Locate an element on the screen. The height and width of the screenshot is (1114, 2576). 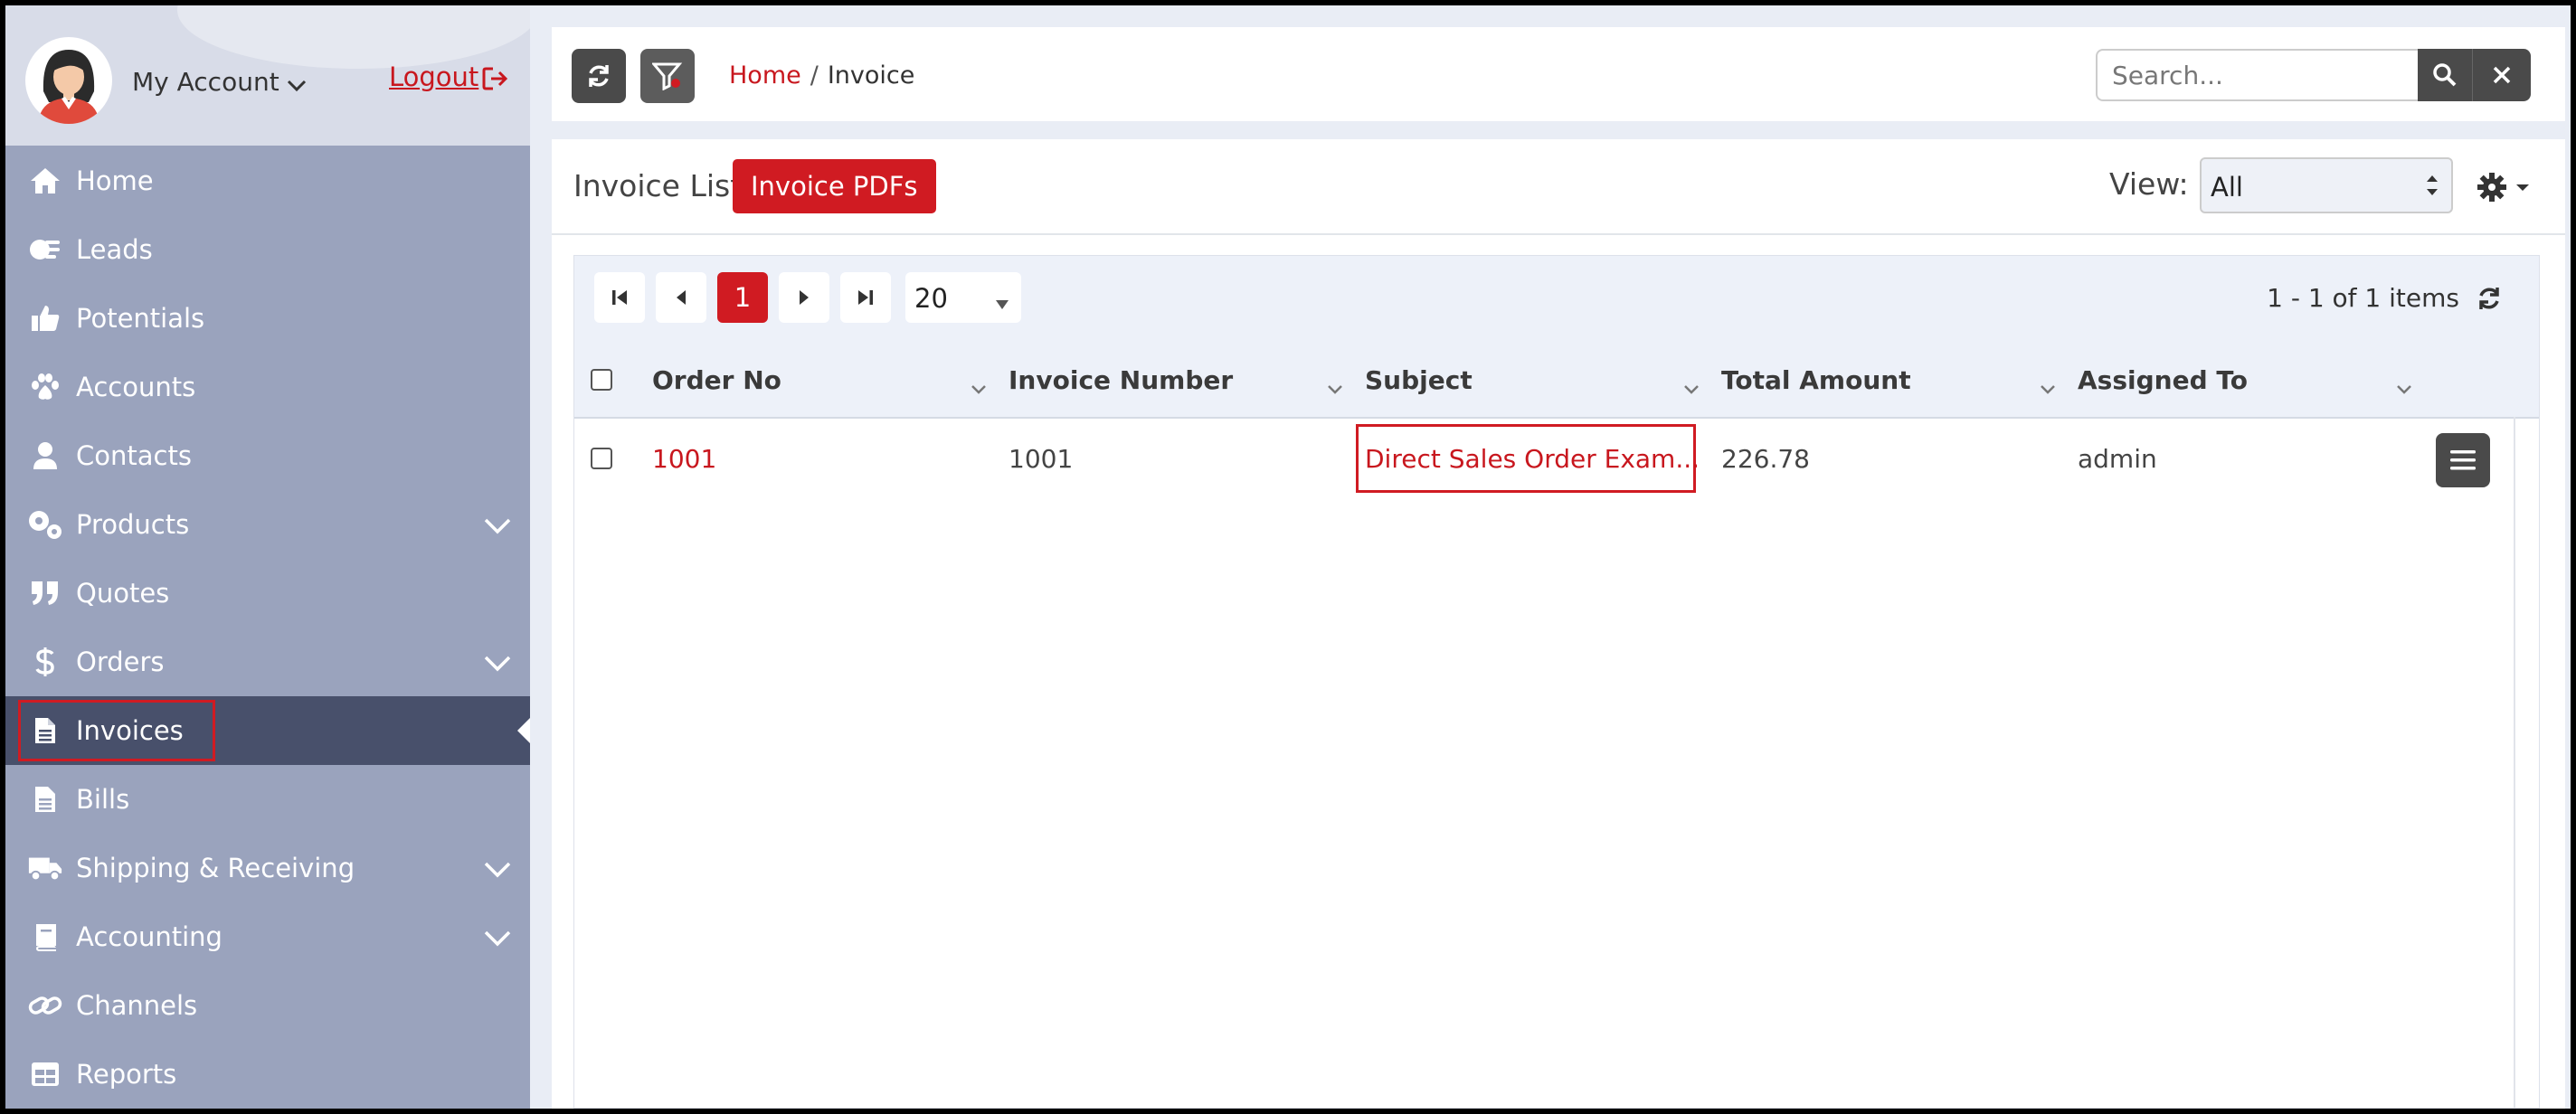
grid-refresh-button is located at coordinates (2489, 300).